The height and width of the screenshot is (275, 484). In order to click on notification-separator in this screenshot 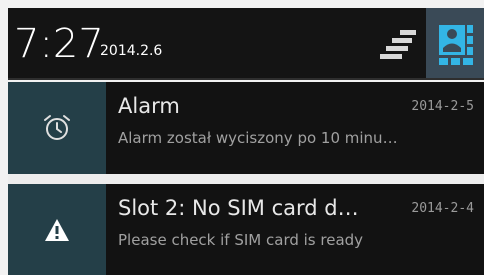, I will do `click(246, 179)`.